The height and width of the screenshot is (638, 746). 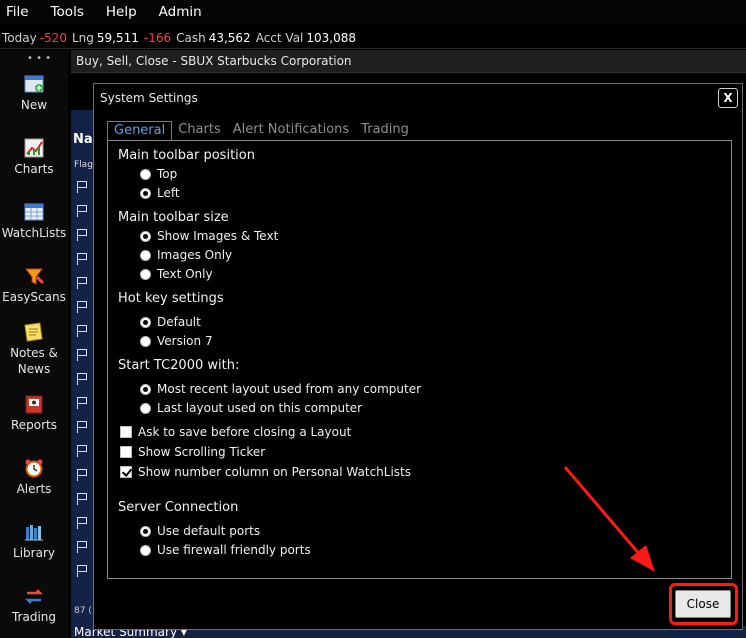 What do you see at coordinates (140, 131) in the screenshot?
I see `tab-general: General` at bounding box center [140, 131].